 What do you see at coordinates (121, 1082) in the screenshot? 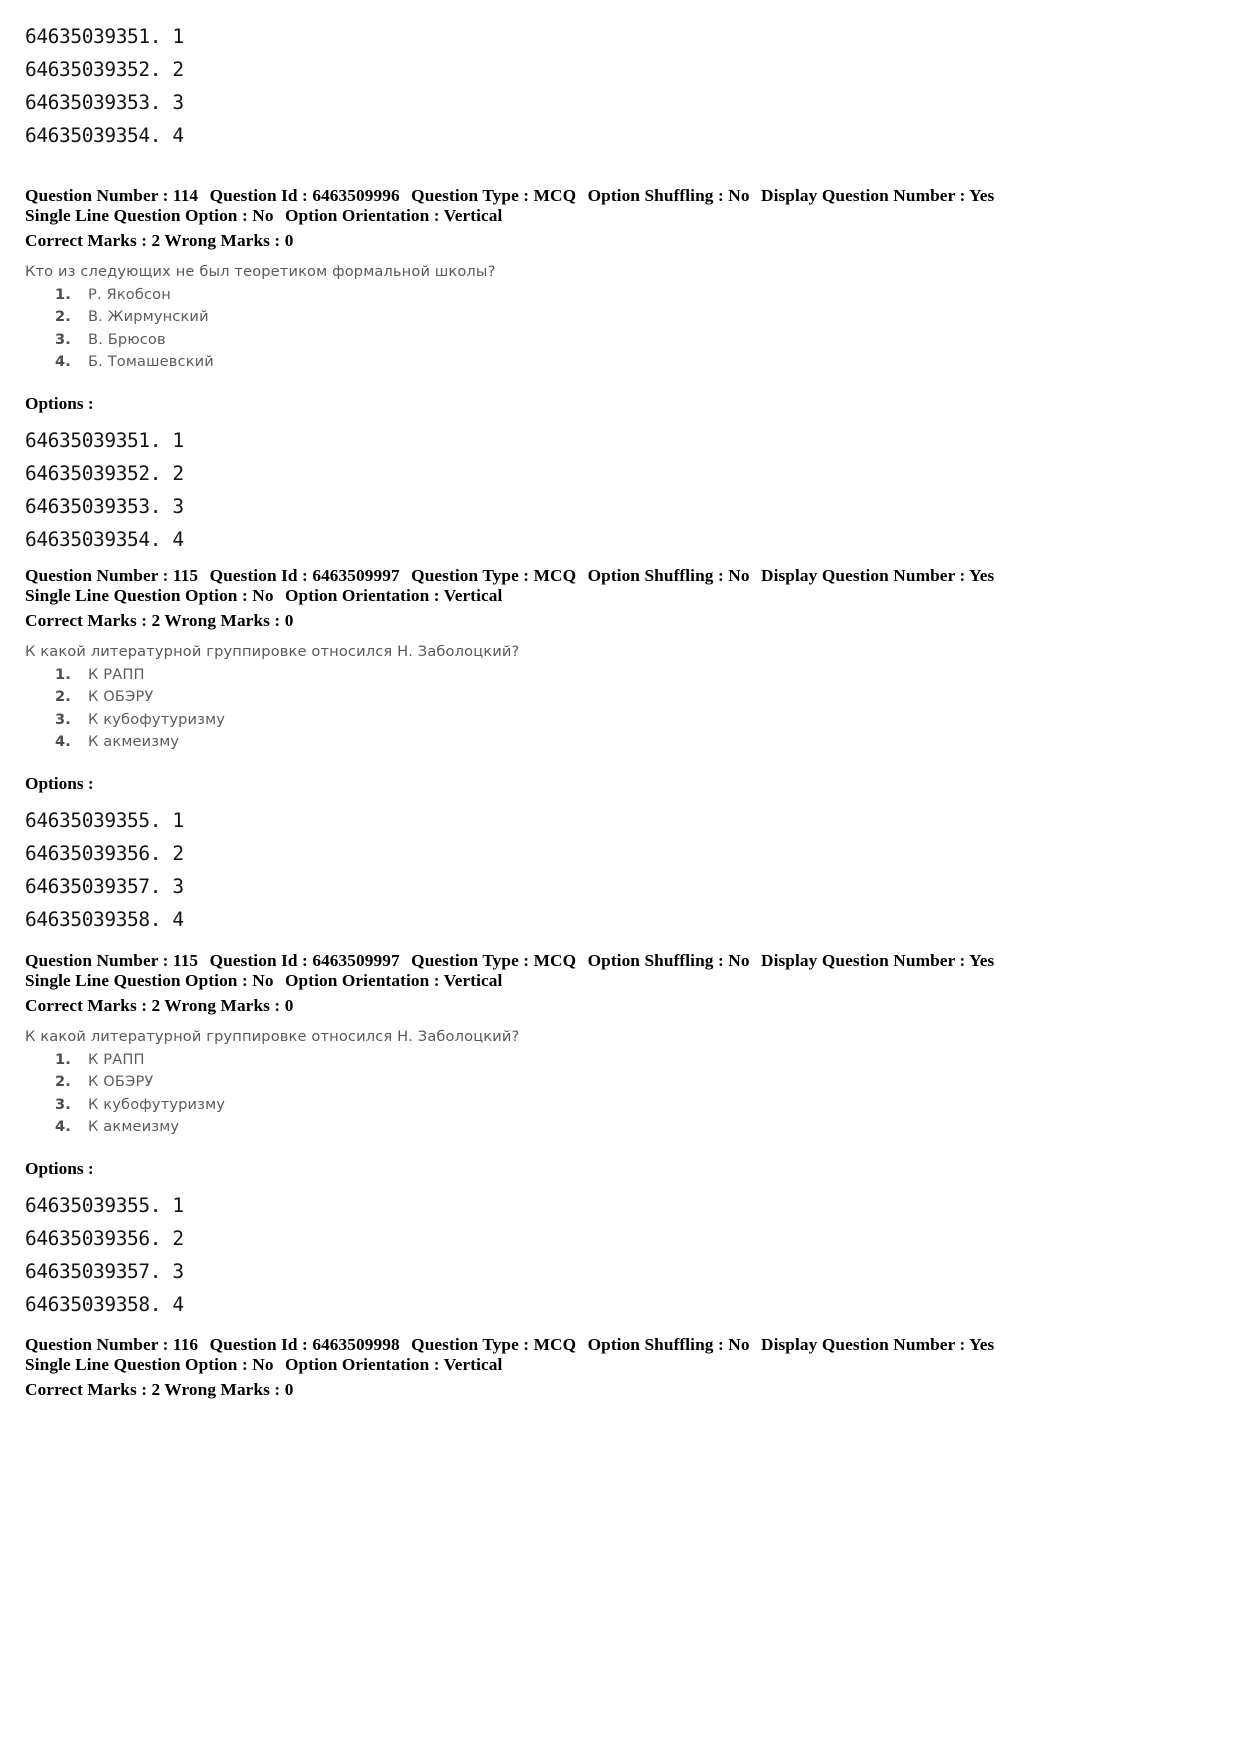
I see `choice-text: К ОБЭРУ` at bounding box center [121, 1082].